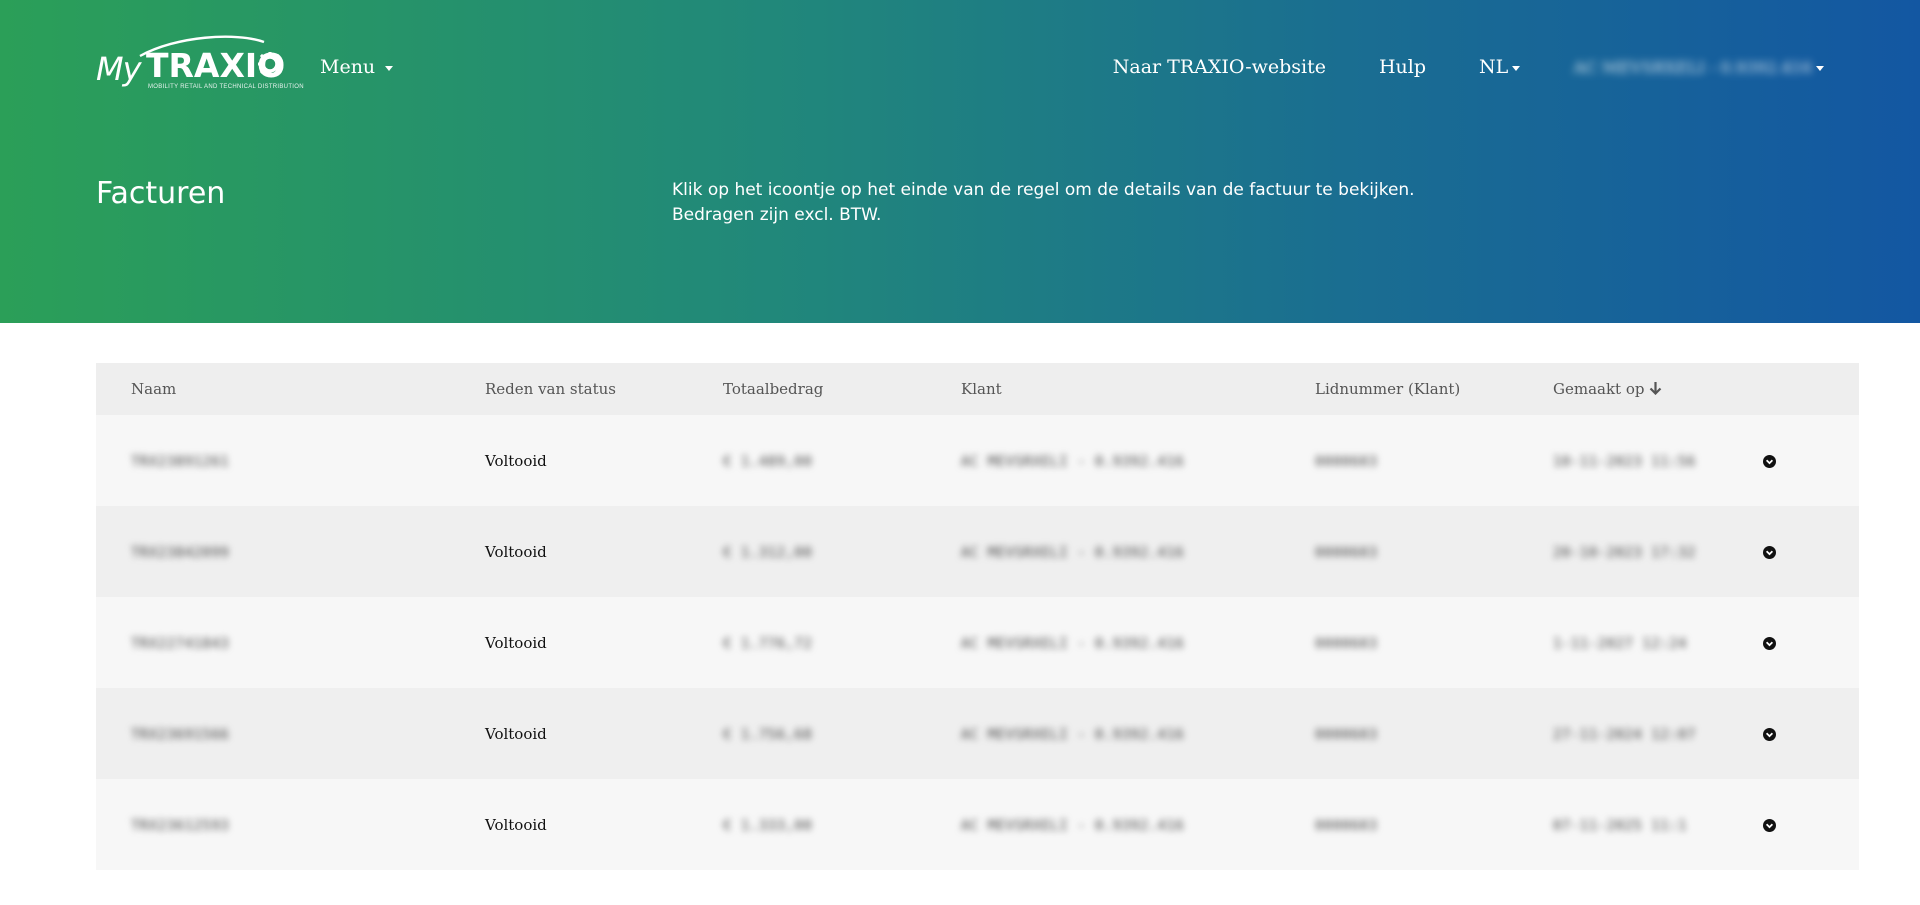  I want to click on account-dropdown: AC MEVSRXELI - 0.9392.416, so click(1698, 67).